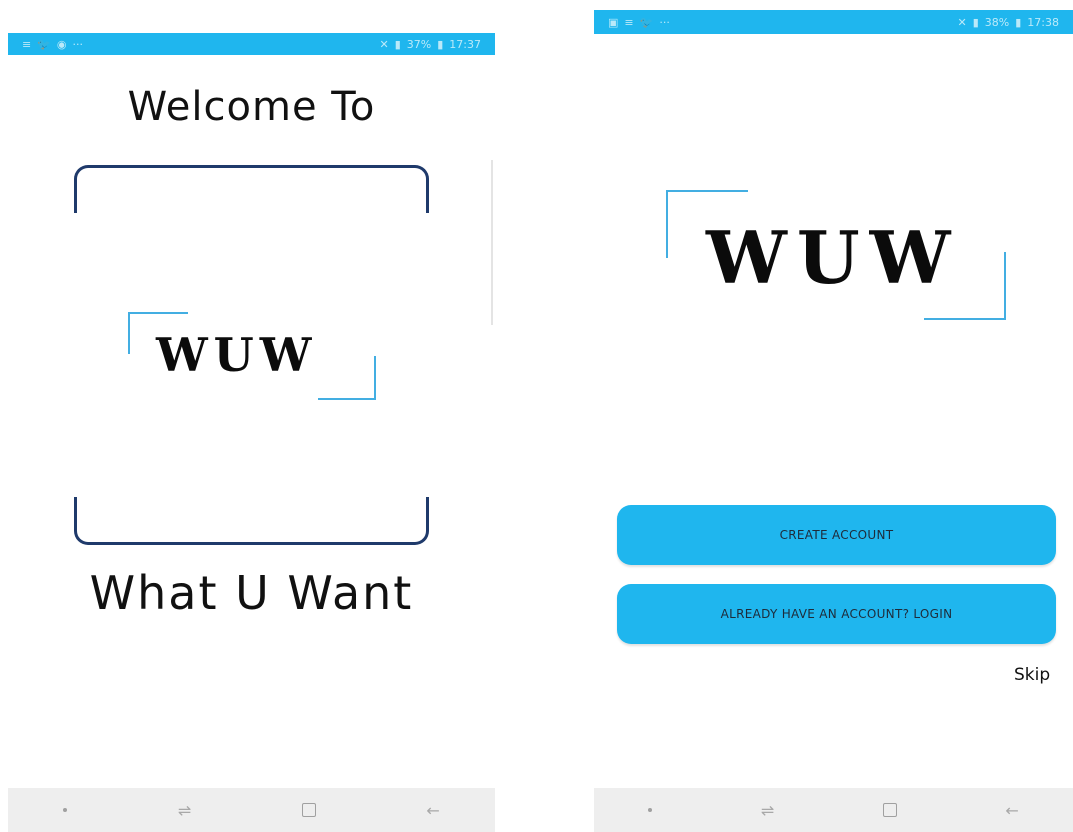  What do you see at coordinates (251, 189) in the screenshot?
I see `frame-top-bracket` at bounding box center [251, 189].